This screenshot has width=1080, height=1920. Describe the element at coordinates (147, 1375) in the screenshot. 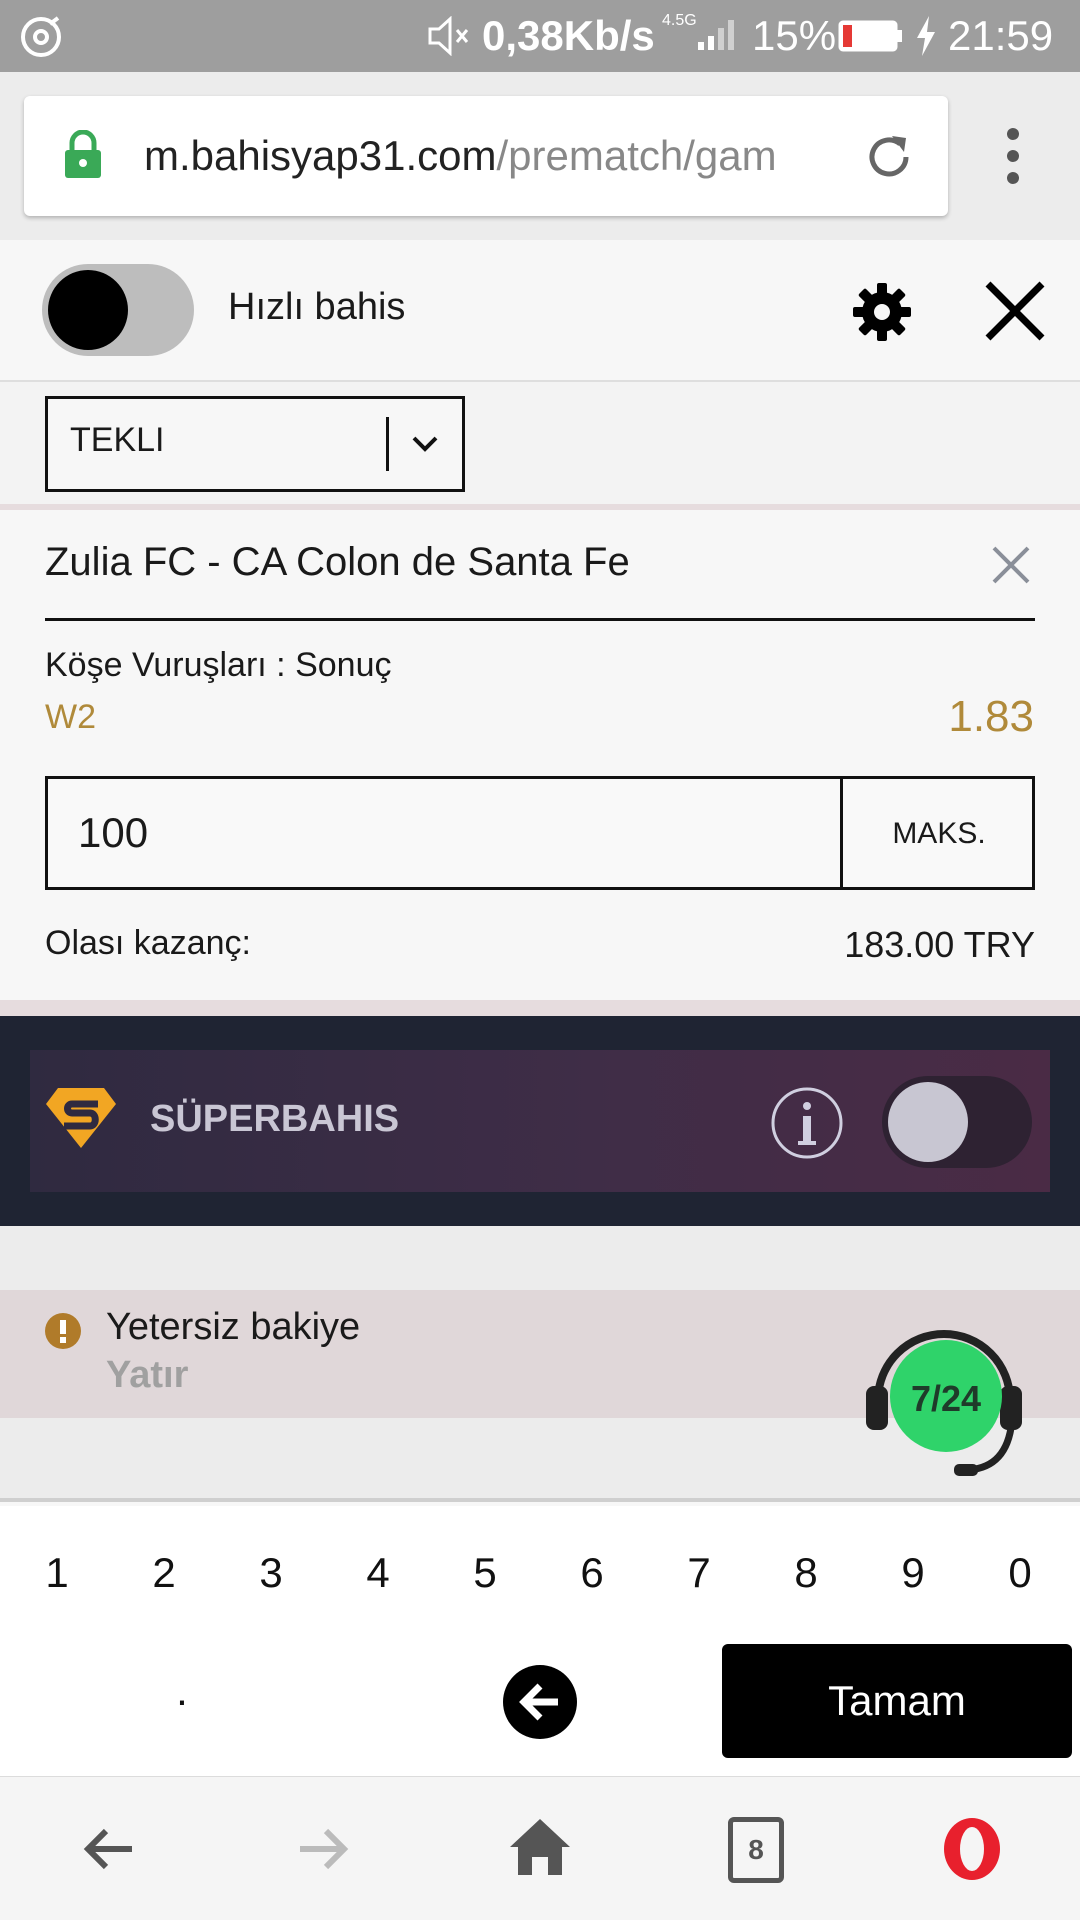

I see `deposit-link: Yatır` at that location.